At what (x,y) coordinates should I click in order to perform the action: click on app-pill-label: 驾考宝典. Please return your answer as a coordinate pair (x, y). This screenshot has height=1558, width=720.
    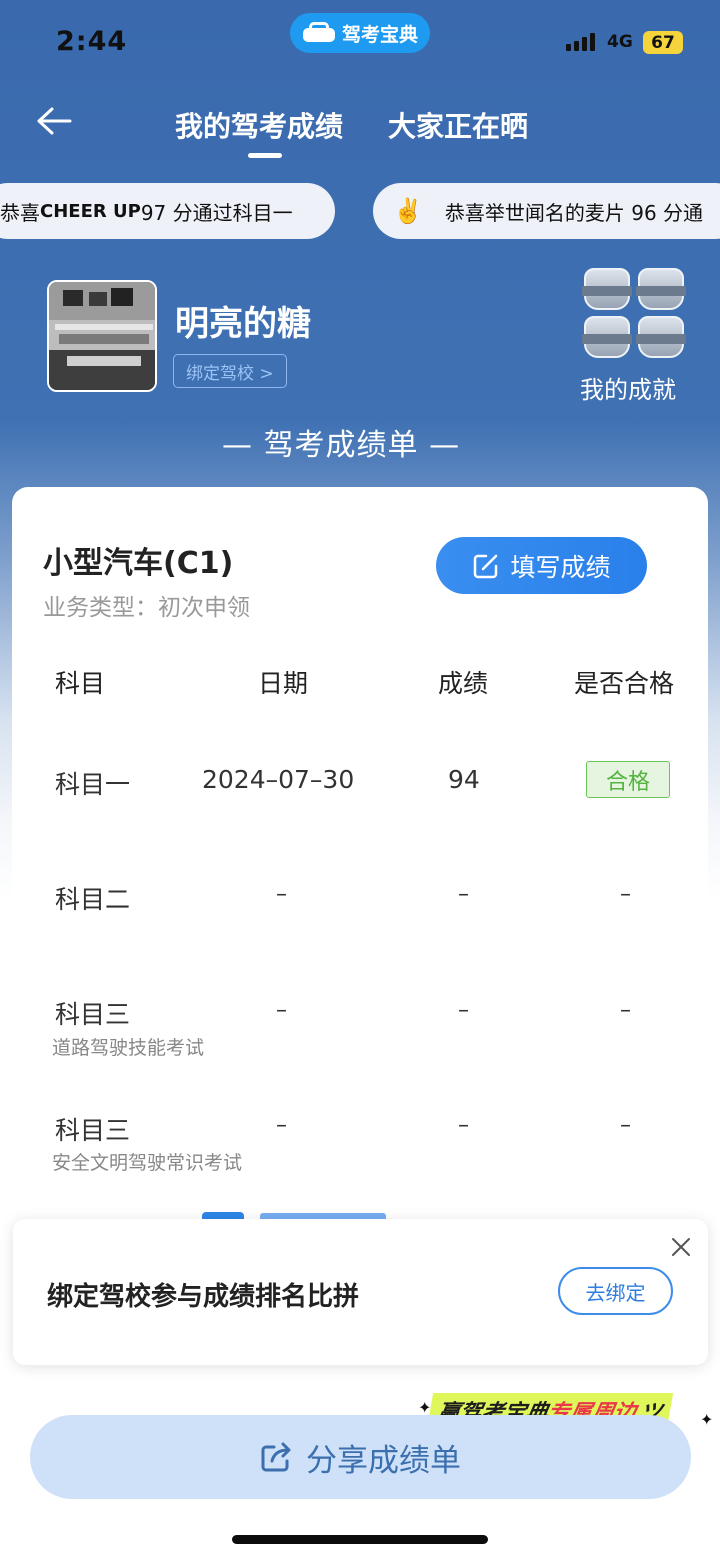
    Looking at the image, I should click on (379, 34).